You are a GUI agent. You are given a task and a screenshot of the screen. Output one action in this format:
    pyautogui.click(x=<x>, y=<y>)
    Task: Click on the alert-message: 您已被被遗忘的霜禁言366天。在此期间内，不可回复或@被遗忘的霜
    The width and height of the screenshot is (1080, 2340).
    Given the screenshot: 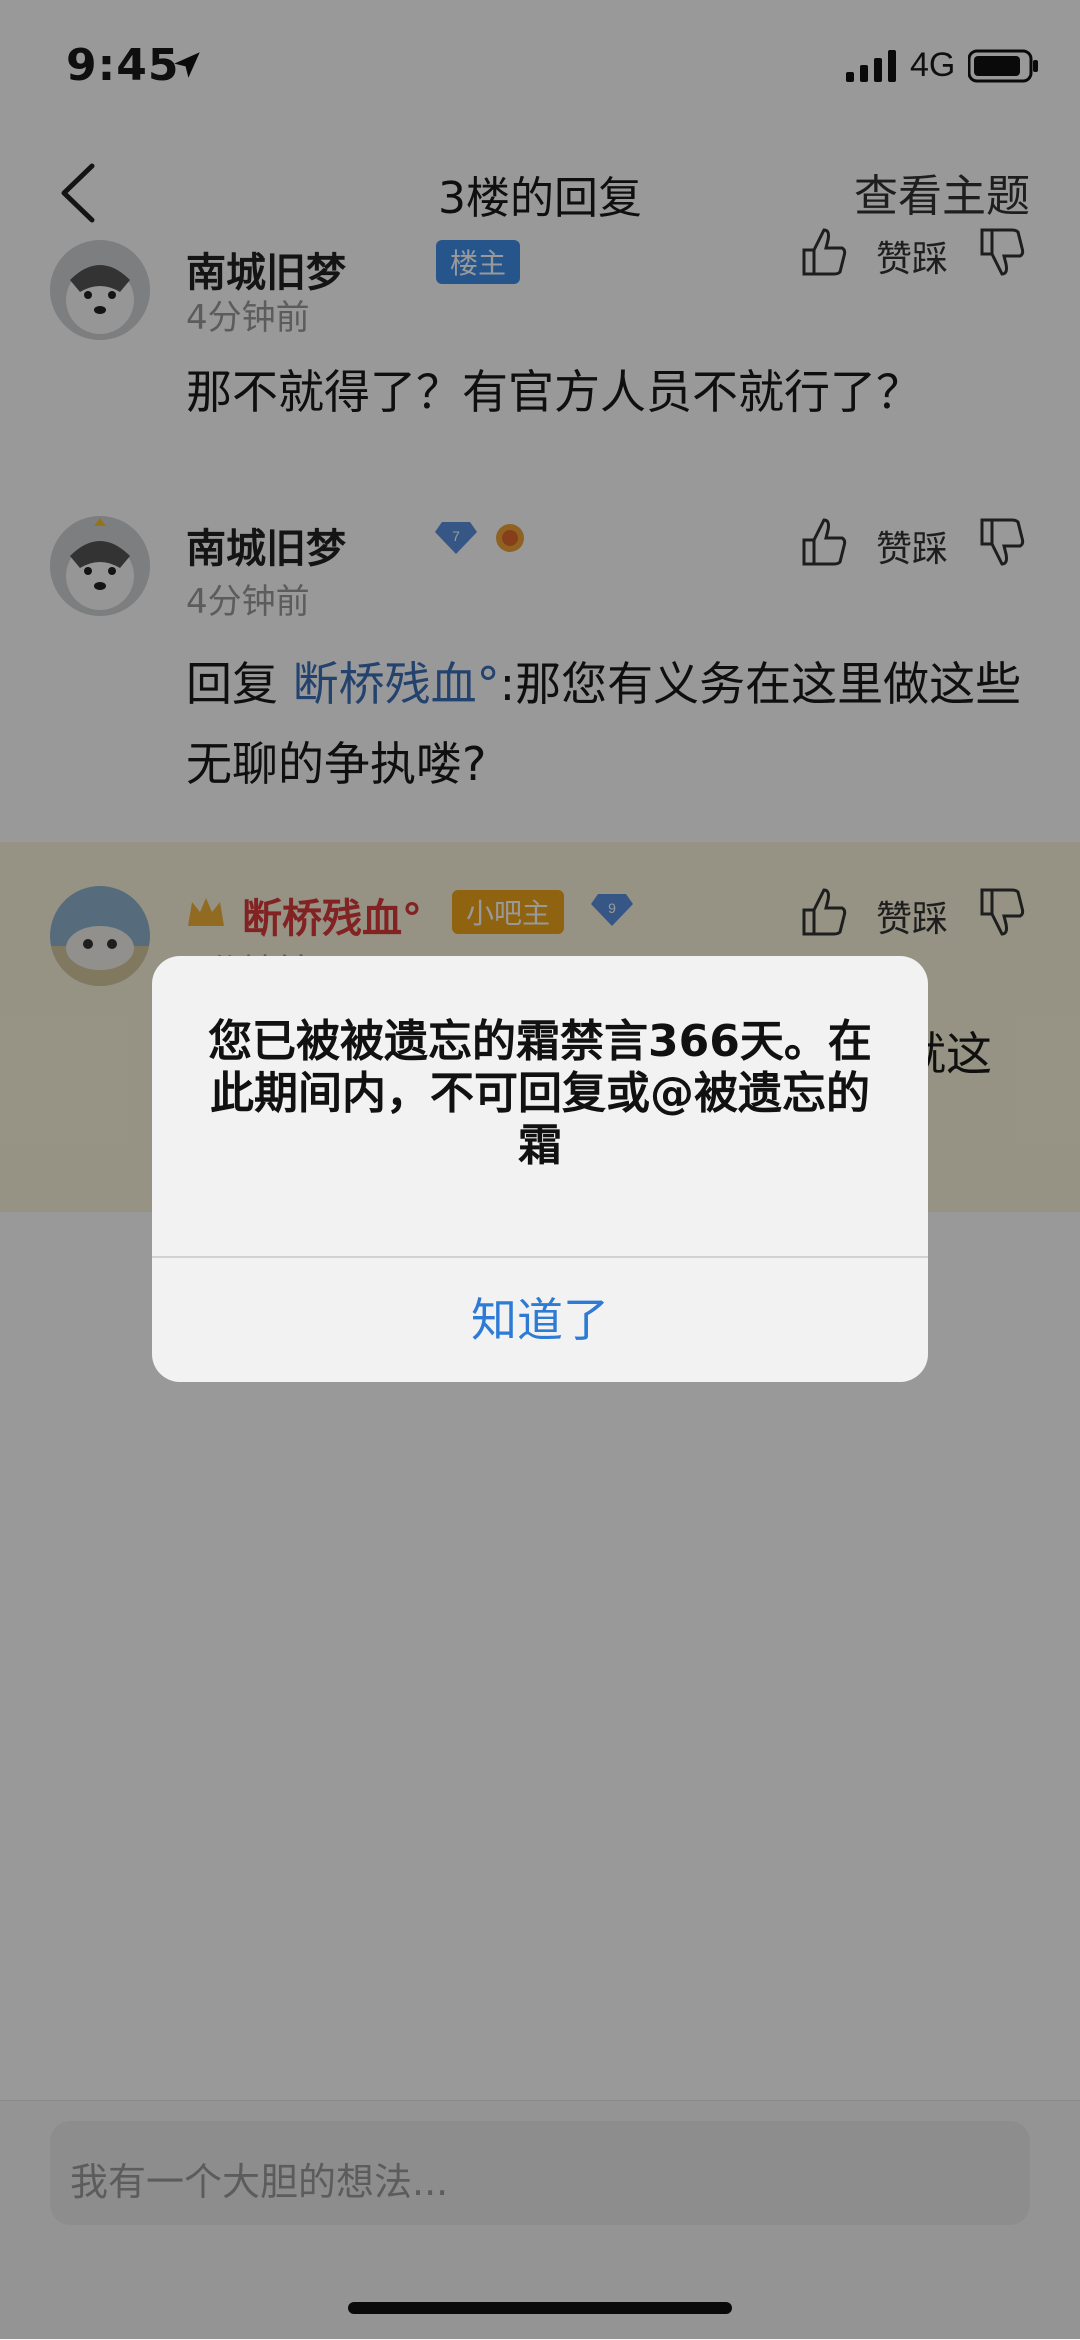 What is the action you would take?
    pyautogui.click(x=540, y=1093)
    